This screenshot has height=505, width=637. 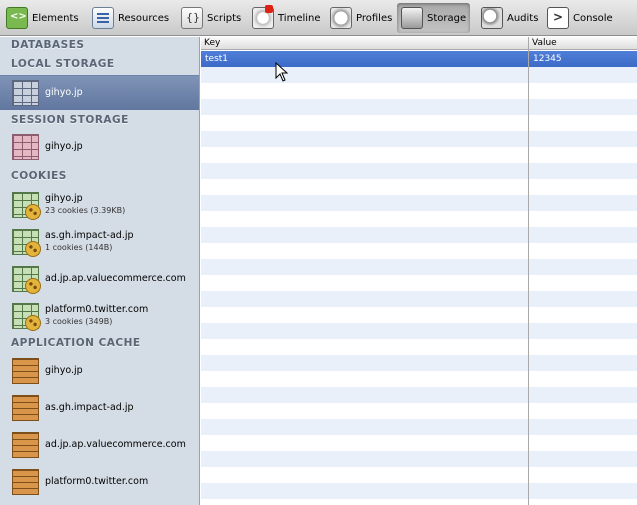 What do you see at coordinates (144, 18) in the screenshot?
I see `toolbar-label: Resources` at bounding box center [144, 18].